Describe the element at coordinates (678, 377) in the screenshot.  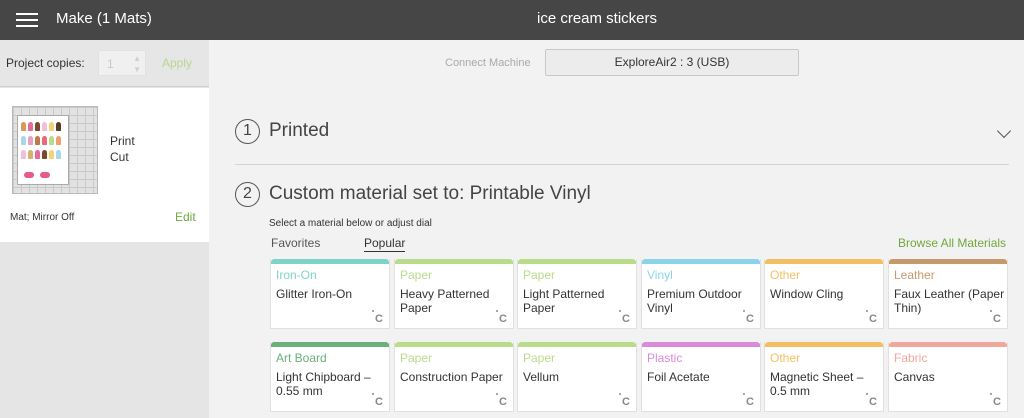
I see `material-name: Foil Acetate` at that location.